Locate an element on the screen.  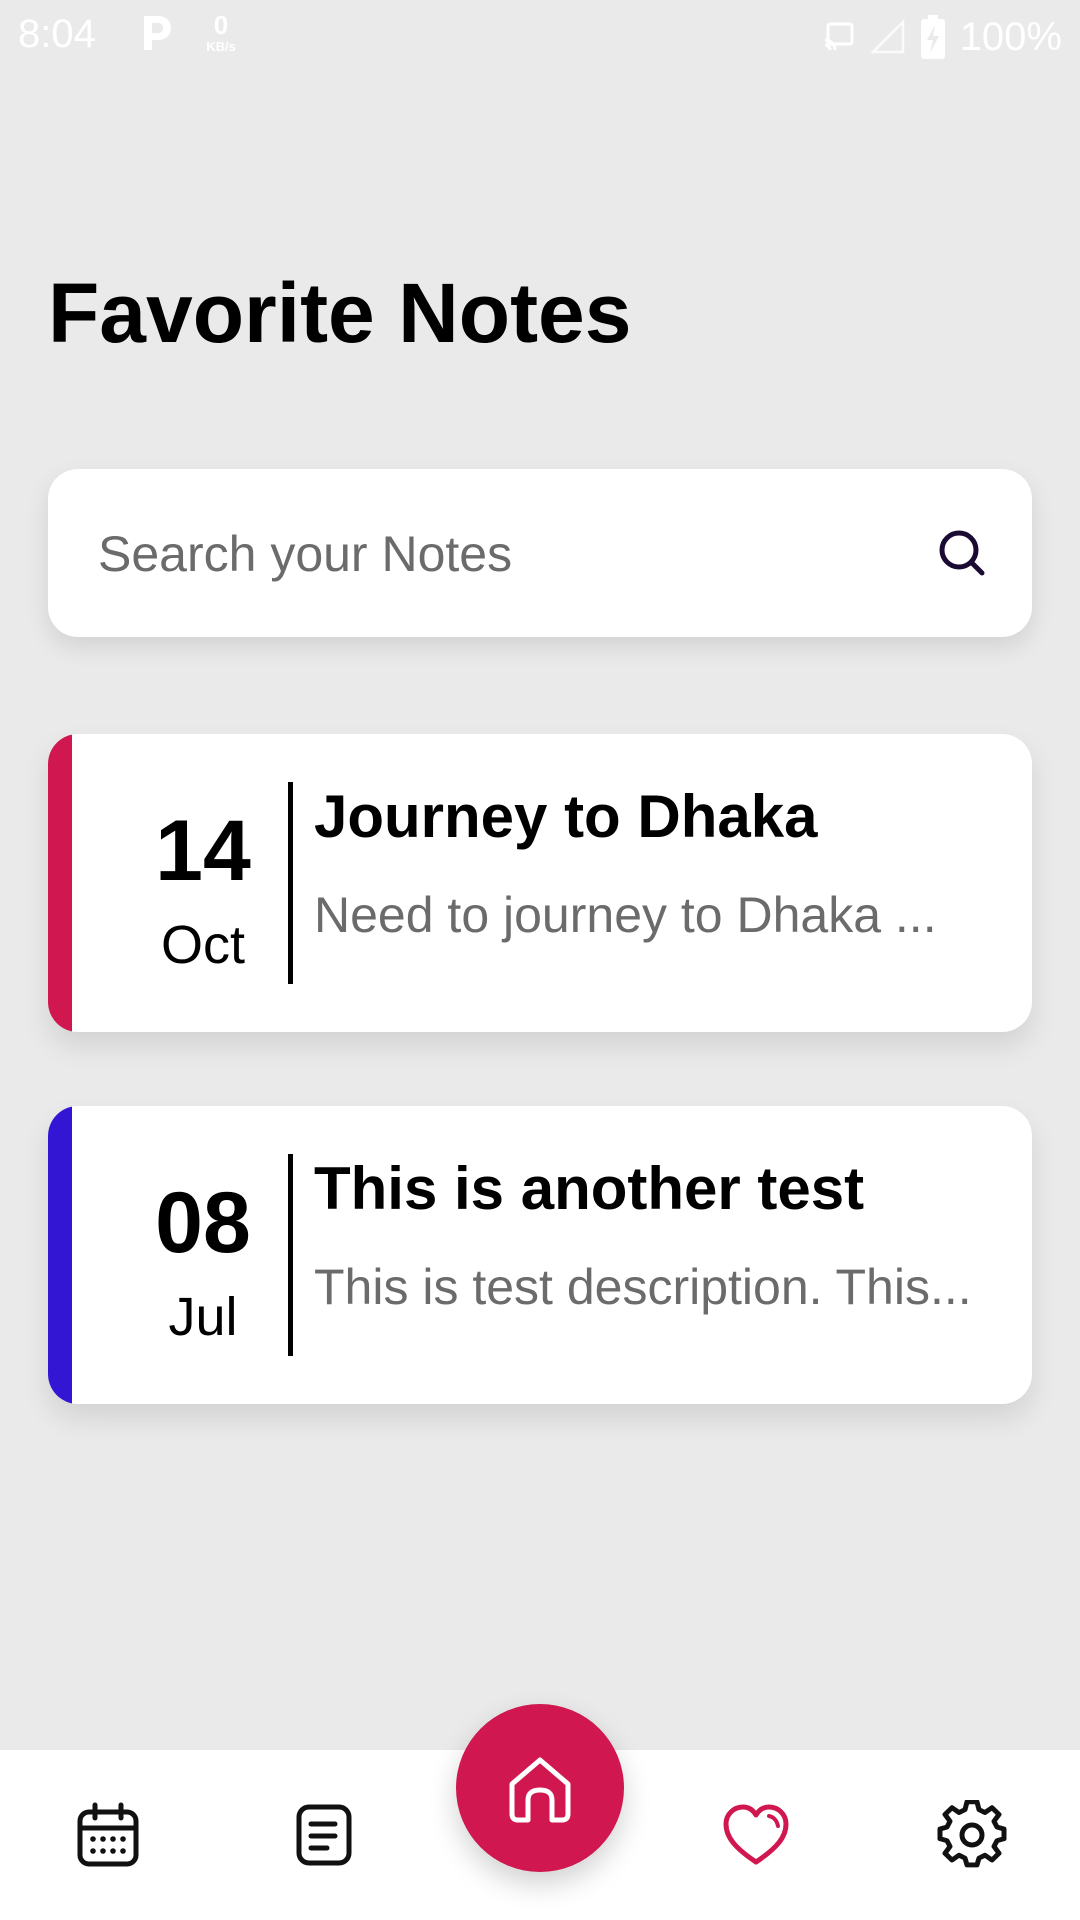
note-date-month: Jul is located at coordinates (203, 1317).